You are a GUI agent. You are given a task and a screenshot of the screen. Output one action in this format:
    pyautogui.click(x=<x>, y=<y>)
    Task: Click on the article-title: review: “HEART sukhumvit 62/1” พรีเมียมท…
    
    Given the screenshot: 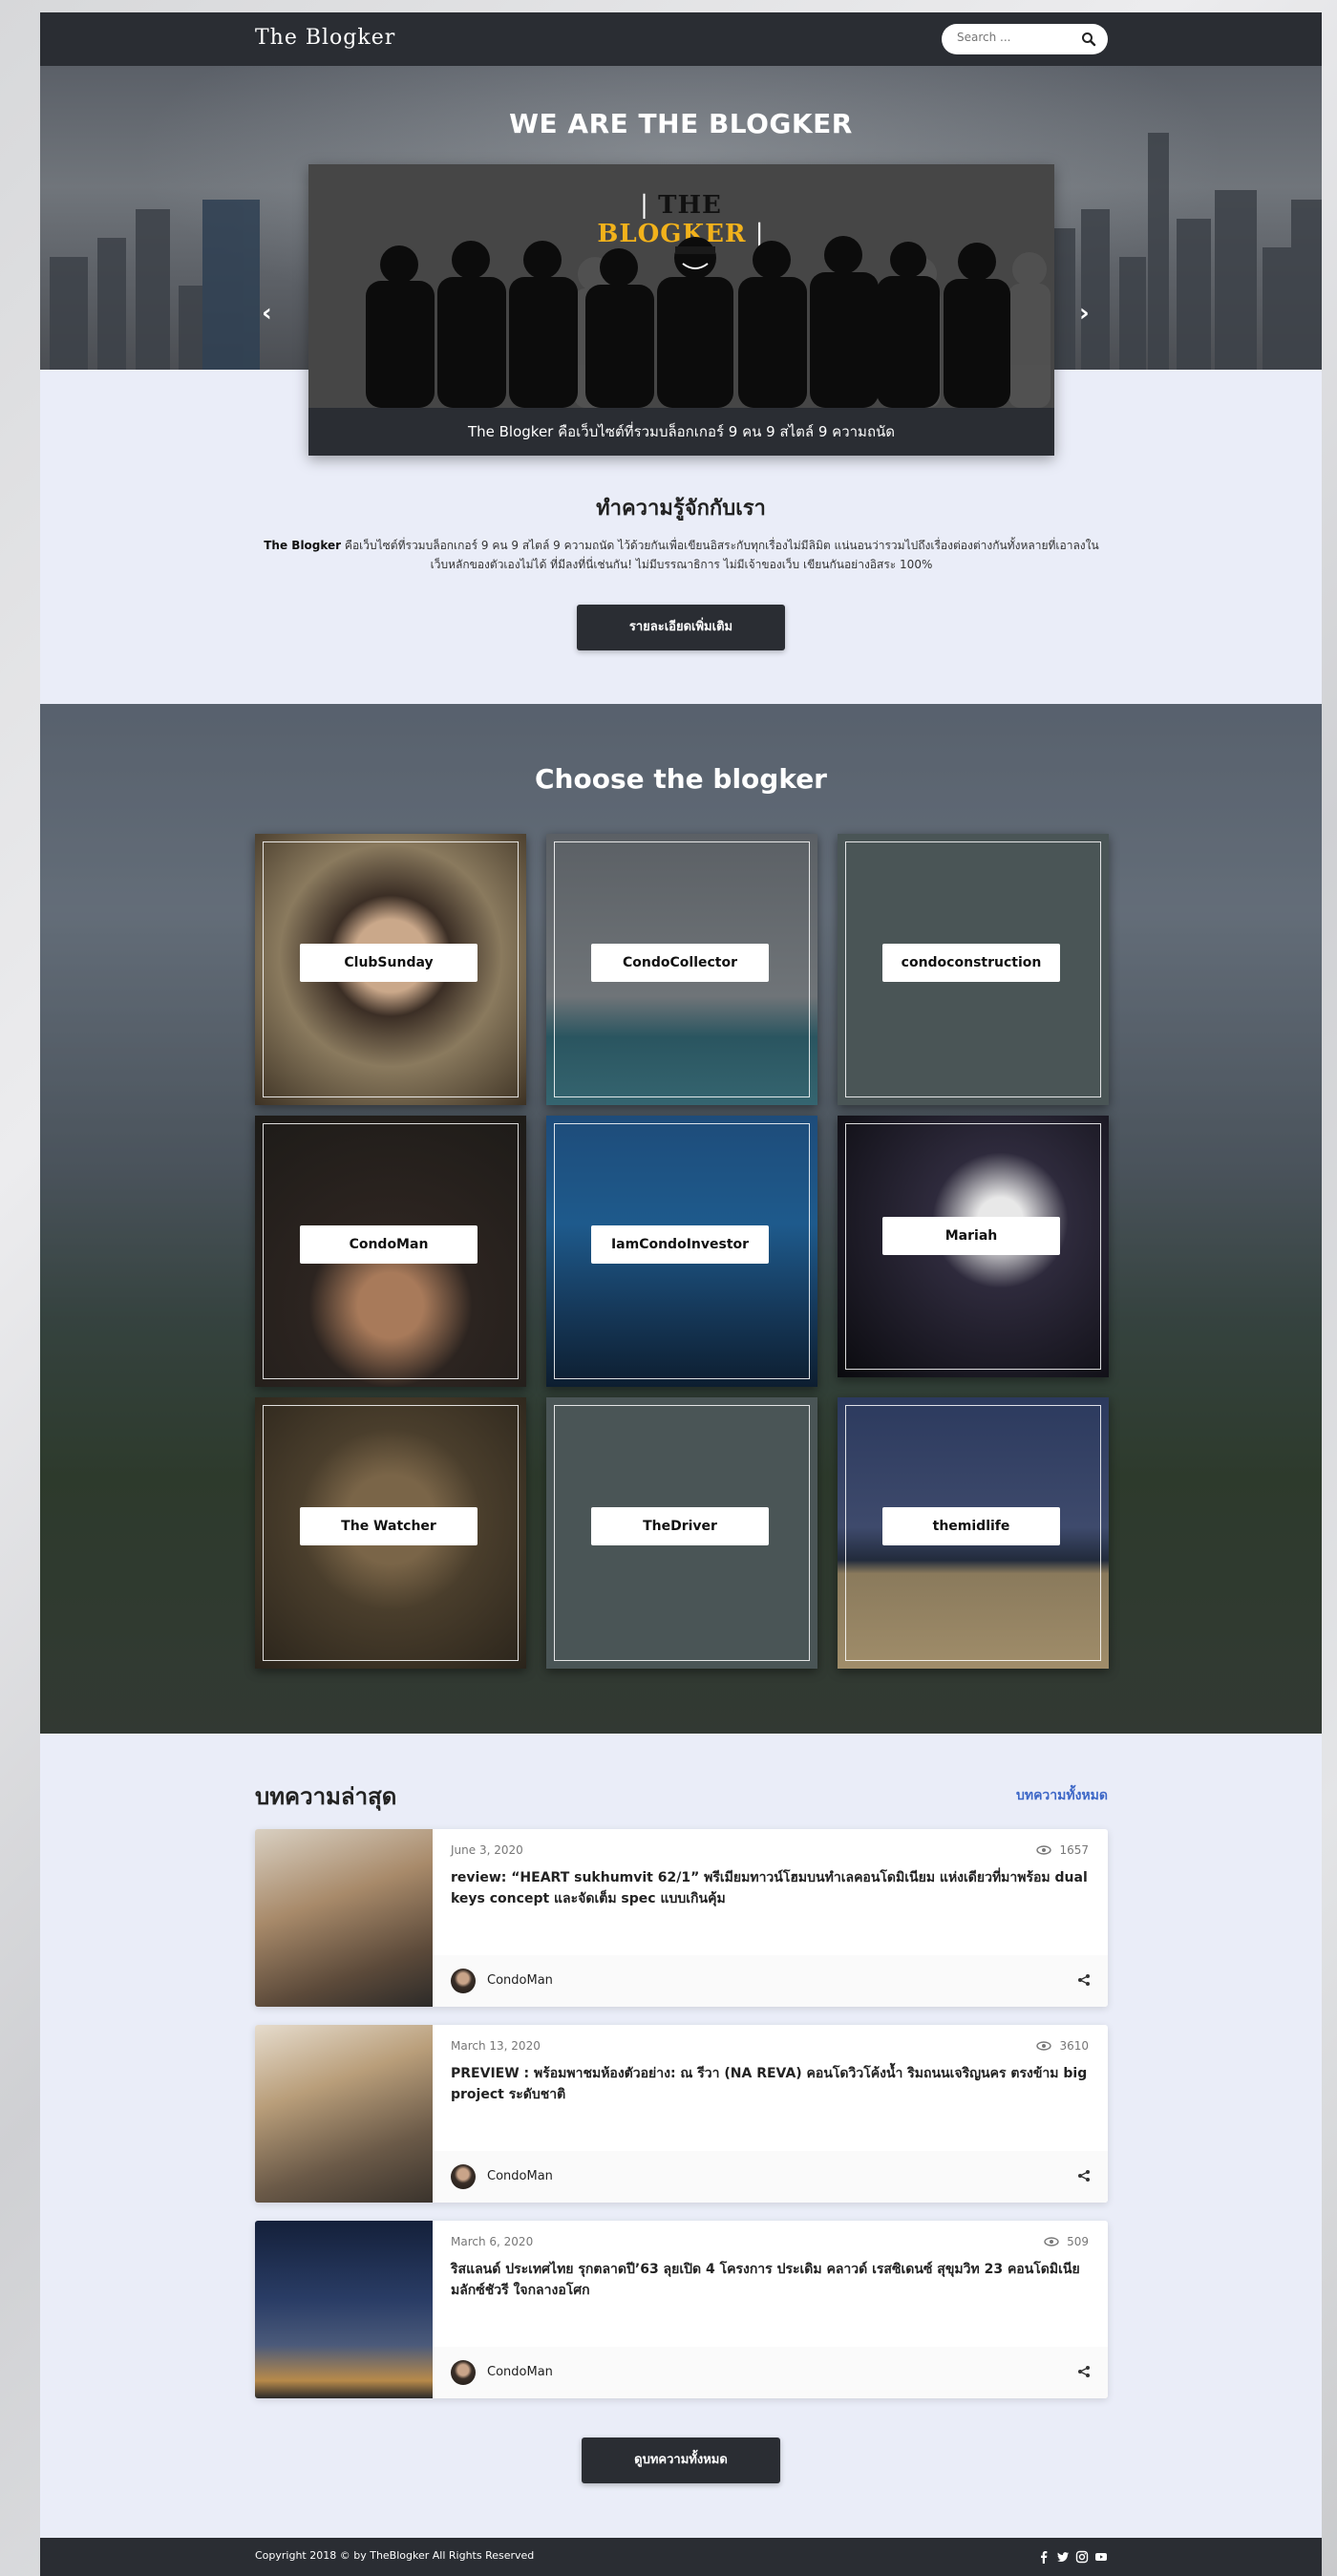 What is the action you would take?
    pyautogui.click(x=771, y=1888)
    